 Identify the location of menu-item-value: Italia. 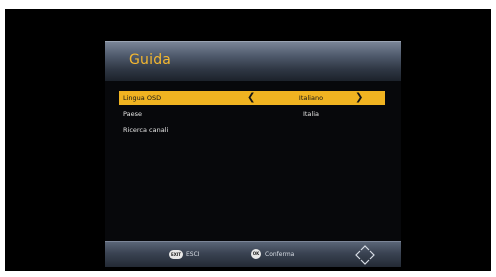
(311, 114).